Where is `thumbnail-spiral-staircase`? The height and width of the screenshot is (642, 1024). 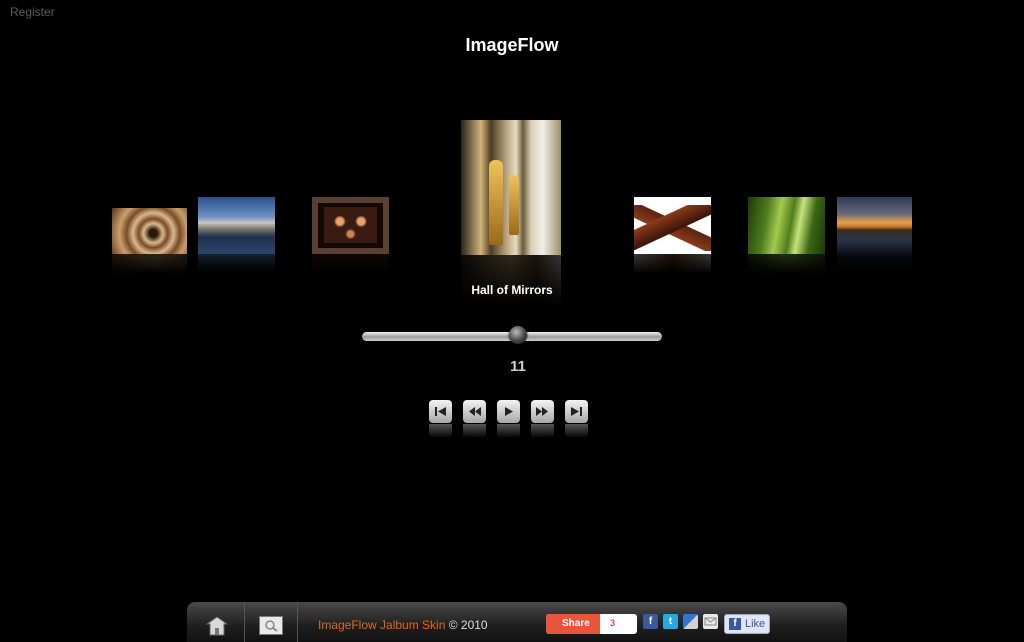
thumbnail-spiral-staircase is located at coordinates (149, 241).